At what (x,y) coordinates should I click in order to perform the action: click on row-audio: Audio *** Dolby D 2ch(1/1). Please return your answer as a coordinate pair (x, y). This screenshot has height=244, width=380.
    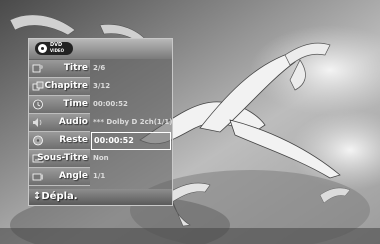
    Looking at the image, I should click on (100, 123).